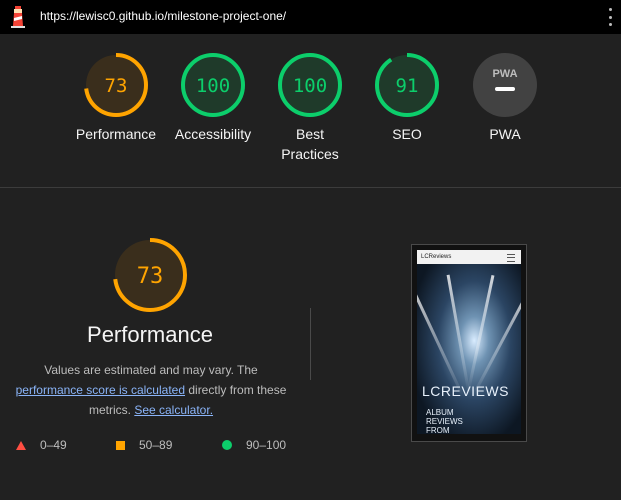  I want to click on legend-average: 50–89, so click(144, 445).